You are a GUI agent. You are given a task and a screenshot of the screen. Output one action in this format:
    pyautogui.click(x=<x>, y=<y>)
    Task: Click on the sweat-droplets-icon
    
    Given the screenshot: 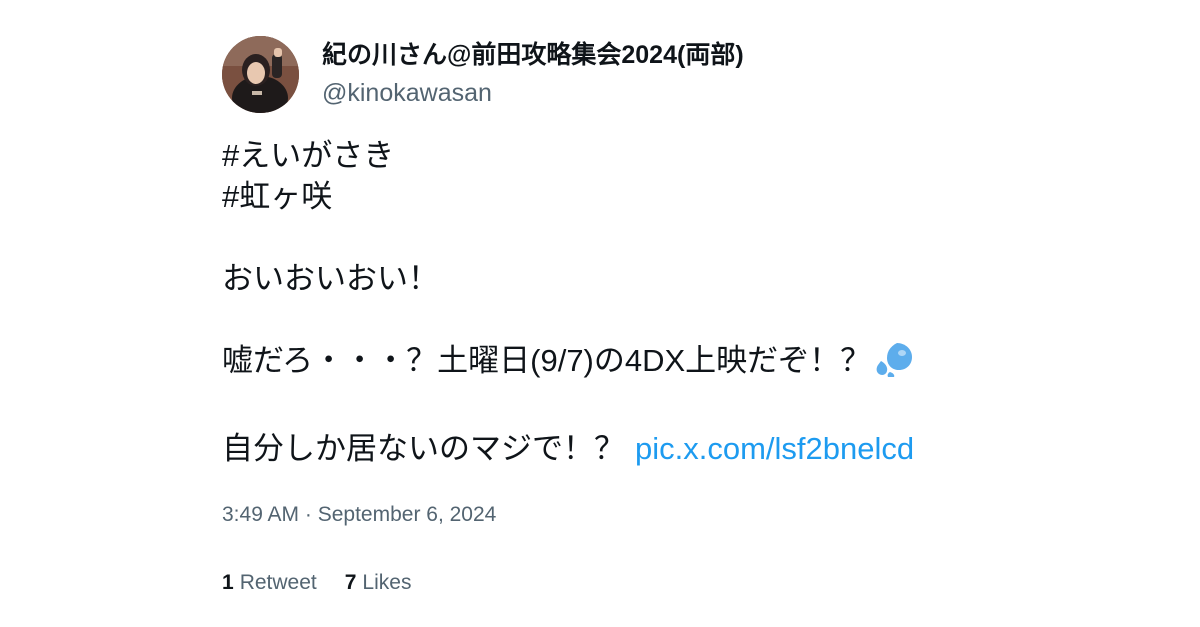 What is the action you would take?
    pyautogui.click(x=895, y=364)
    